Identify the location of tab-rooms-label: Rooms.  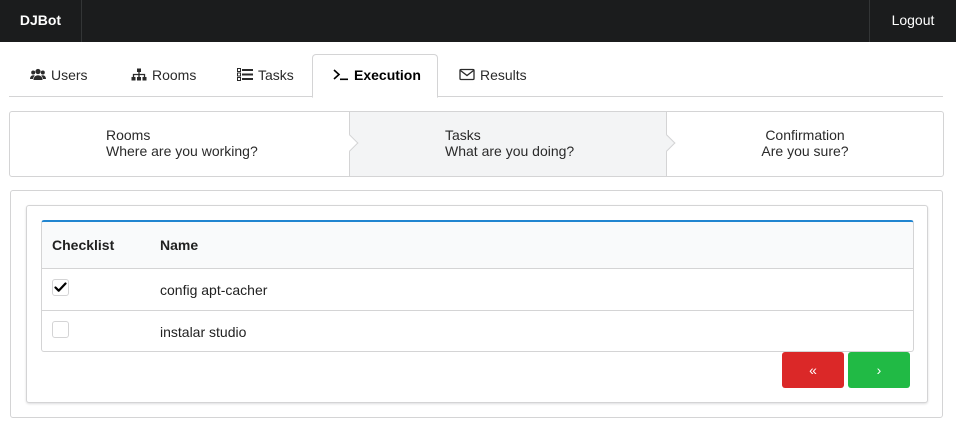
(174, 75).